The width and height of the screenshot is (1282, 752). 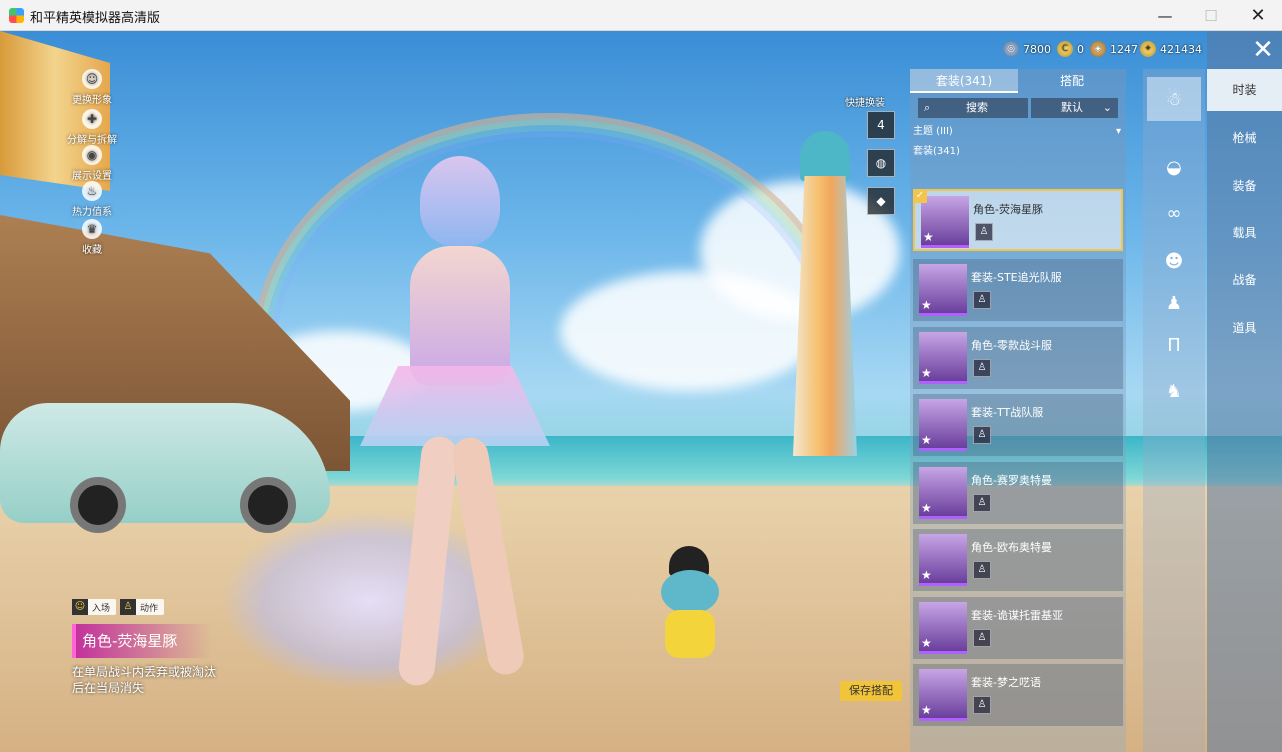 I want to click on tab-combos: 搭配, so click(x=1072, y=81).